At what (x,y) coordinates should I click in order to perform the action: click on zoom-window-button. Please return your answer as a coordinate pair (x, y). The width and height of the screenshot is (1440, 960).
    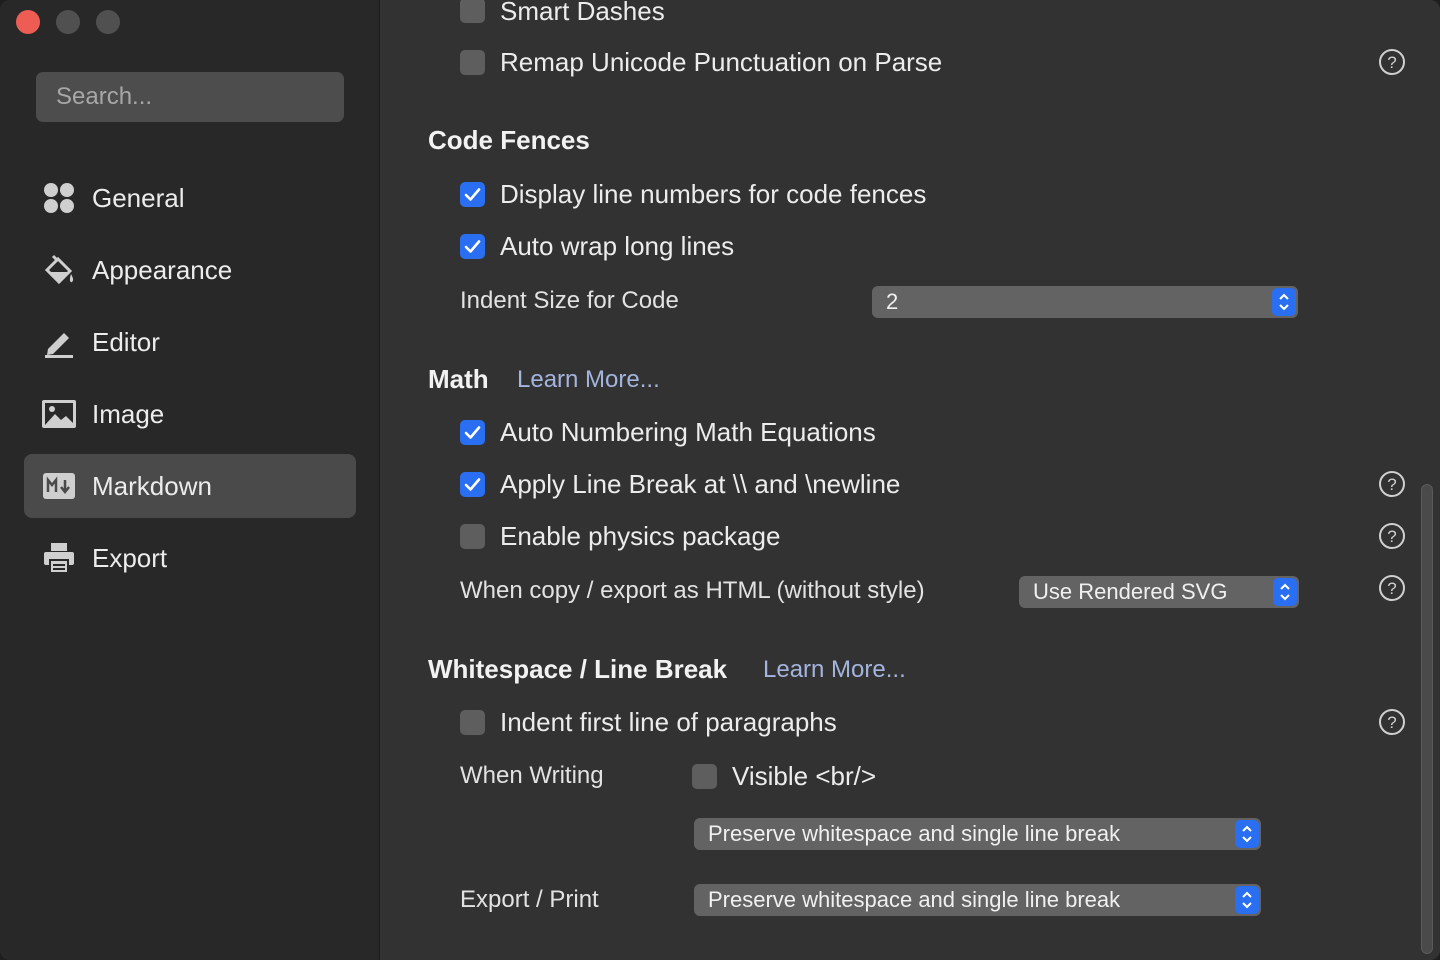
    Looking at the image, I should click on (108, 22).